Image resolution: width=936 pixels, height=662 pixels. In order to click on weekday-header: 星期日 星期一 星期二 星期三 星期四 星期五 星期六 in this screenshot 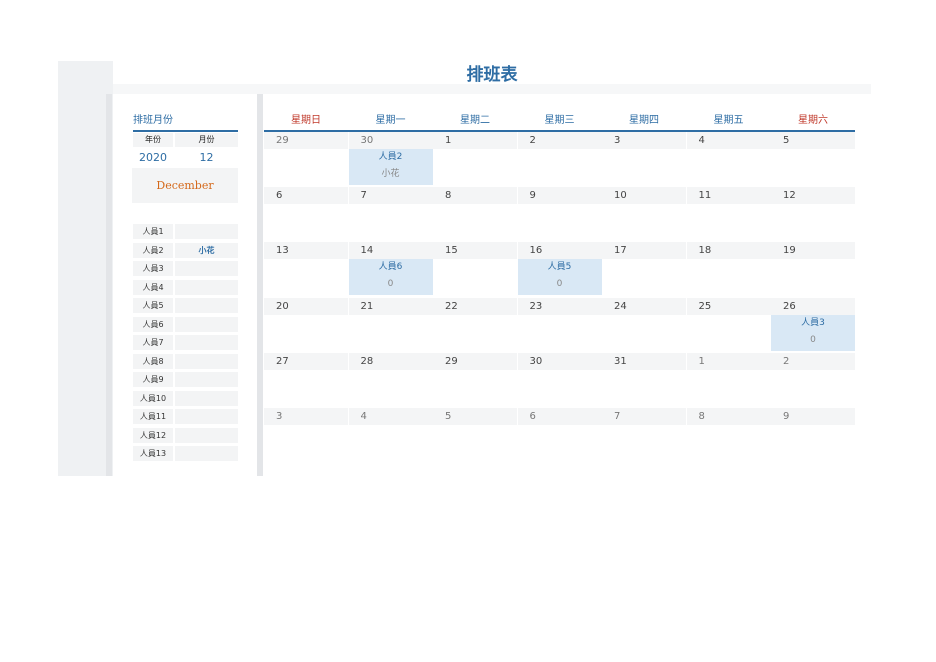, I will do `click(559, 122)`.